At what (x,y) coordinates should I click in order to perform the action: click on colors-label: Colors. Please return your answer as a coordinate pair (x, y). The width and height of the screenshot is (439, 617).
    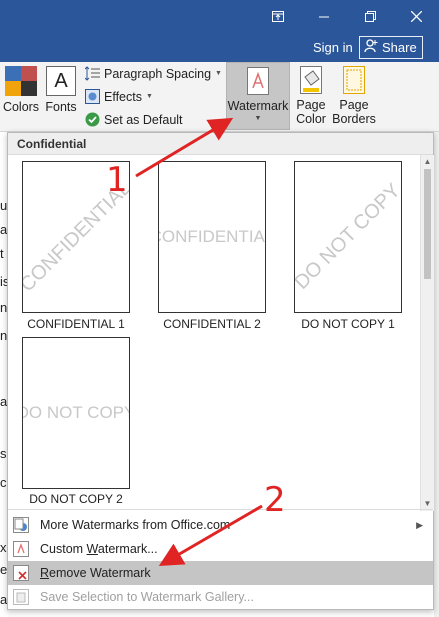
    Looking at the image, I should click on (21, 107).